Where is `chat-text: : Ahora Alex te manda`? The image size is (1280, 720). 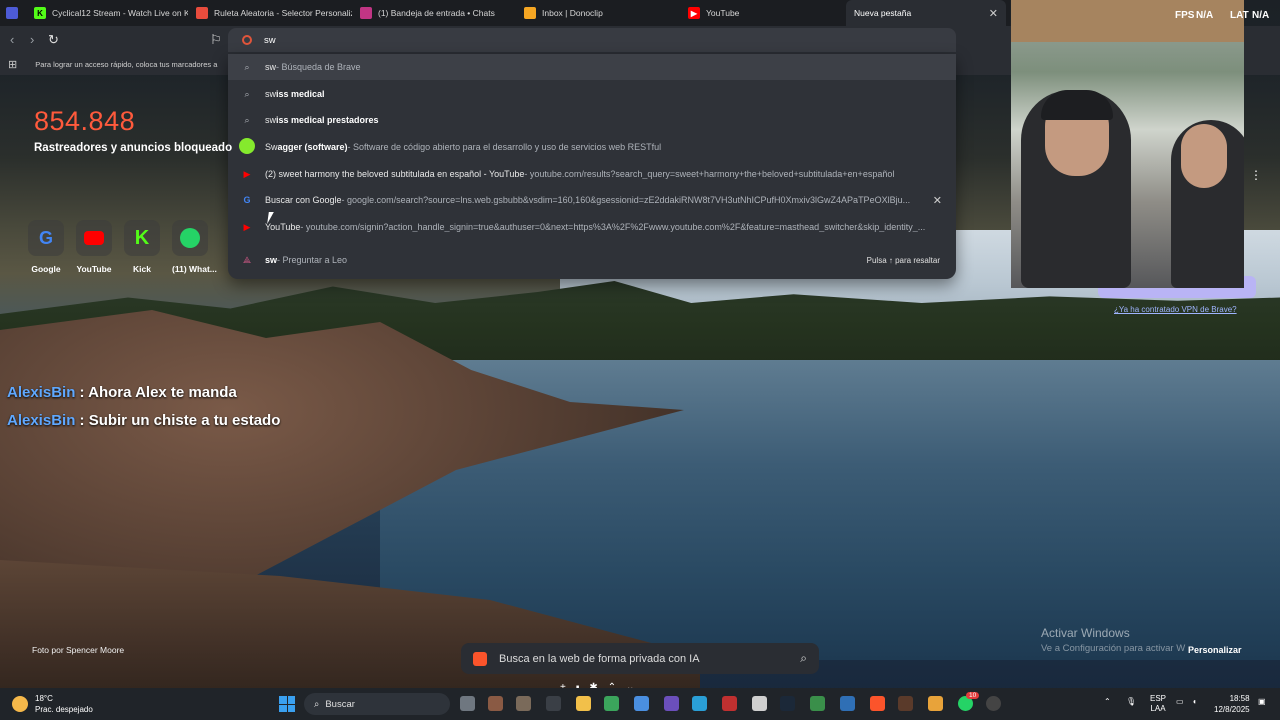 chat-text: : Ahora Alex te manda is located at coordinates (156, 392).